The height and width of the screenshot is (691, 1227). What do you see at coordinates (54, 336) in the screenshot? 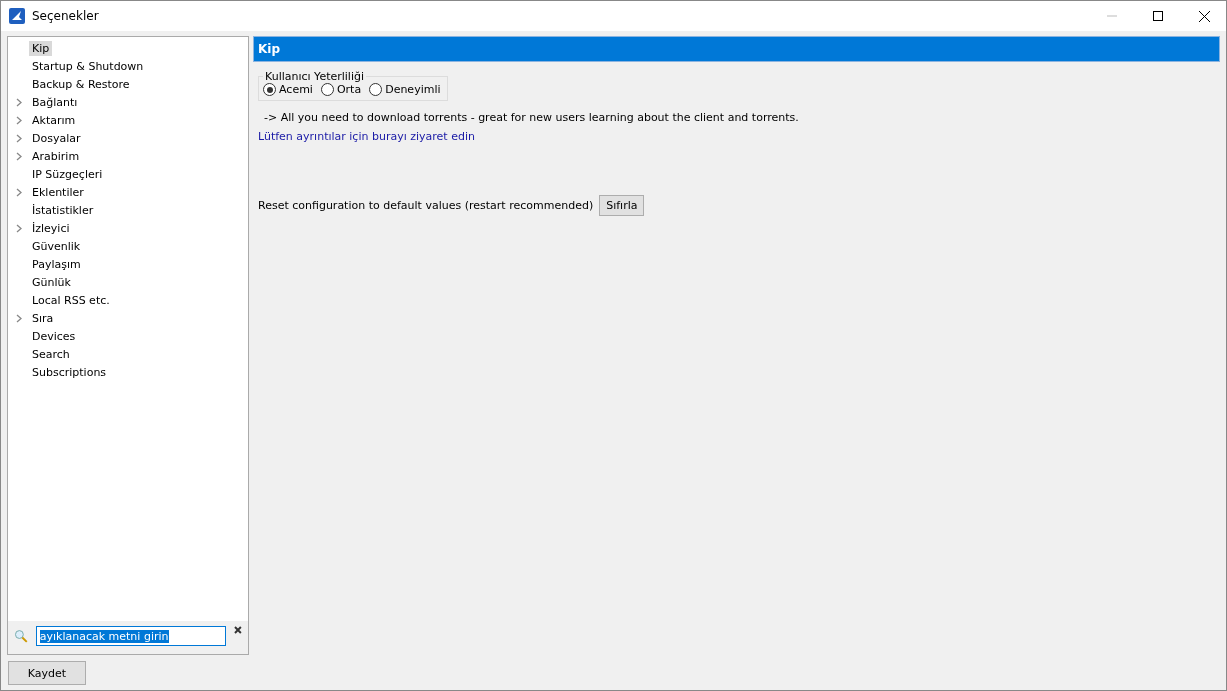
I see `tree-item: Devices` at bounding box center [54, 336].